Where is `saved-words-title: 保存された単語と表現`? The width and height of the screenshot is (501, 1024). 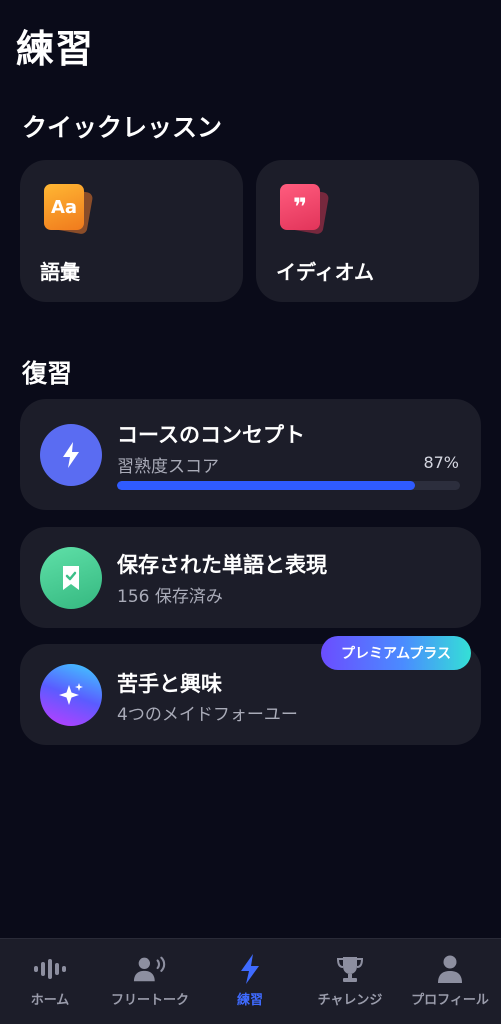
saved-words-title: 保存された単語と表現 is located at coordinates (222, 565).